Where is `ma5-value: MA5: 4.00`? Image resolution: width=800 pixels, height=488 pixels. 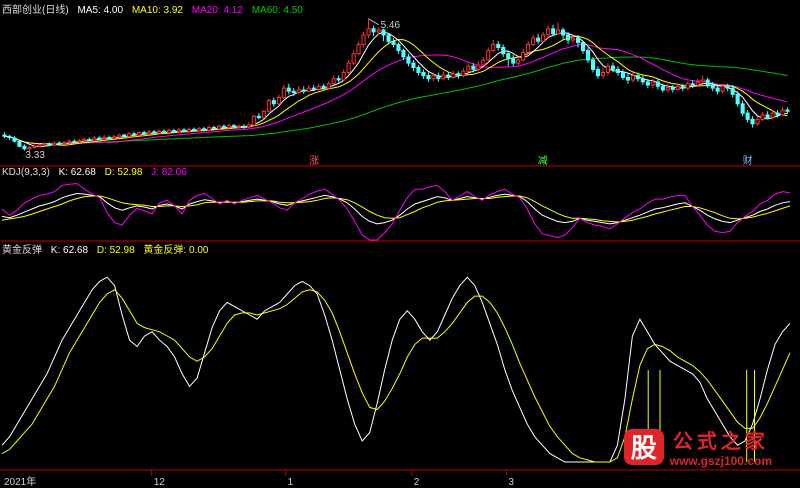 ma5-value: MA5: 4.00 is located at coordinates (100, 10).